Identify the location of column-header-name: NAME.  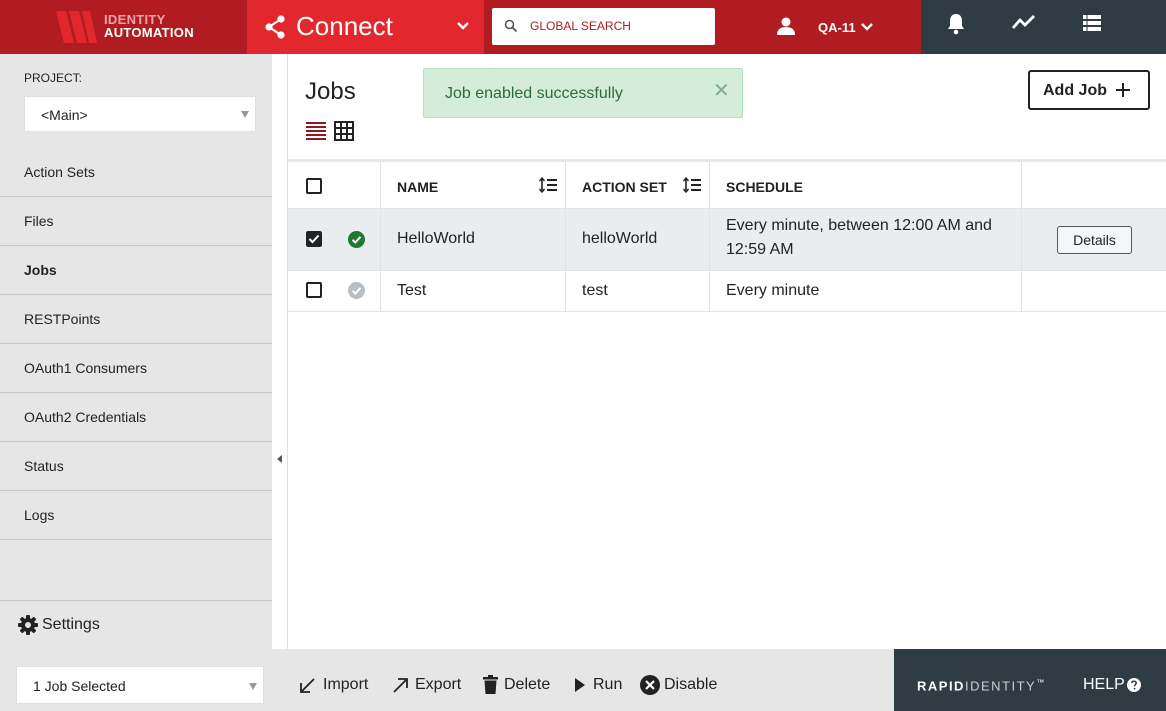
(418, 187).